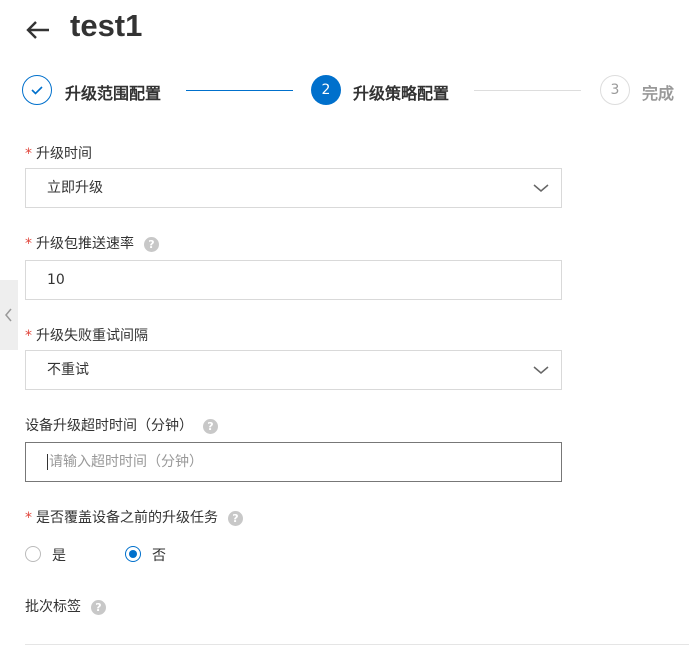 The width and height of the screenshot is (689, 647). Describe the element at coordinates (121, 425) in the screenshot. I see `timeout-label: 设备升级超时时间（分钟）?` at that location.